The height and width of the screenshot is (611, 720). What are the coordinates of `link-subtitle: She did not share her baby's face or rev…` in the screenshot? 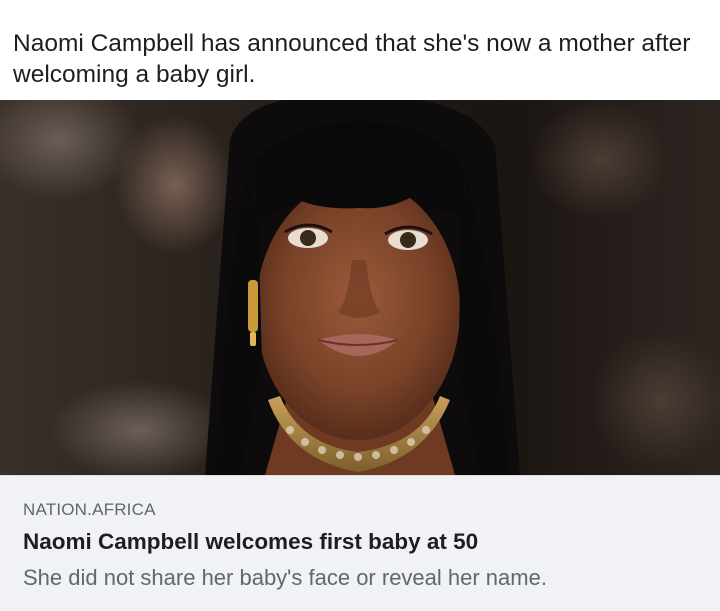 It's located at (285, 577).